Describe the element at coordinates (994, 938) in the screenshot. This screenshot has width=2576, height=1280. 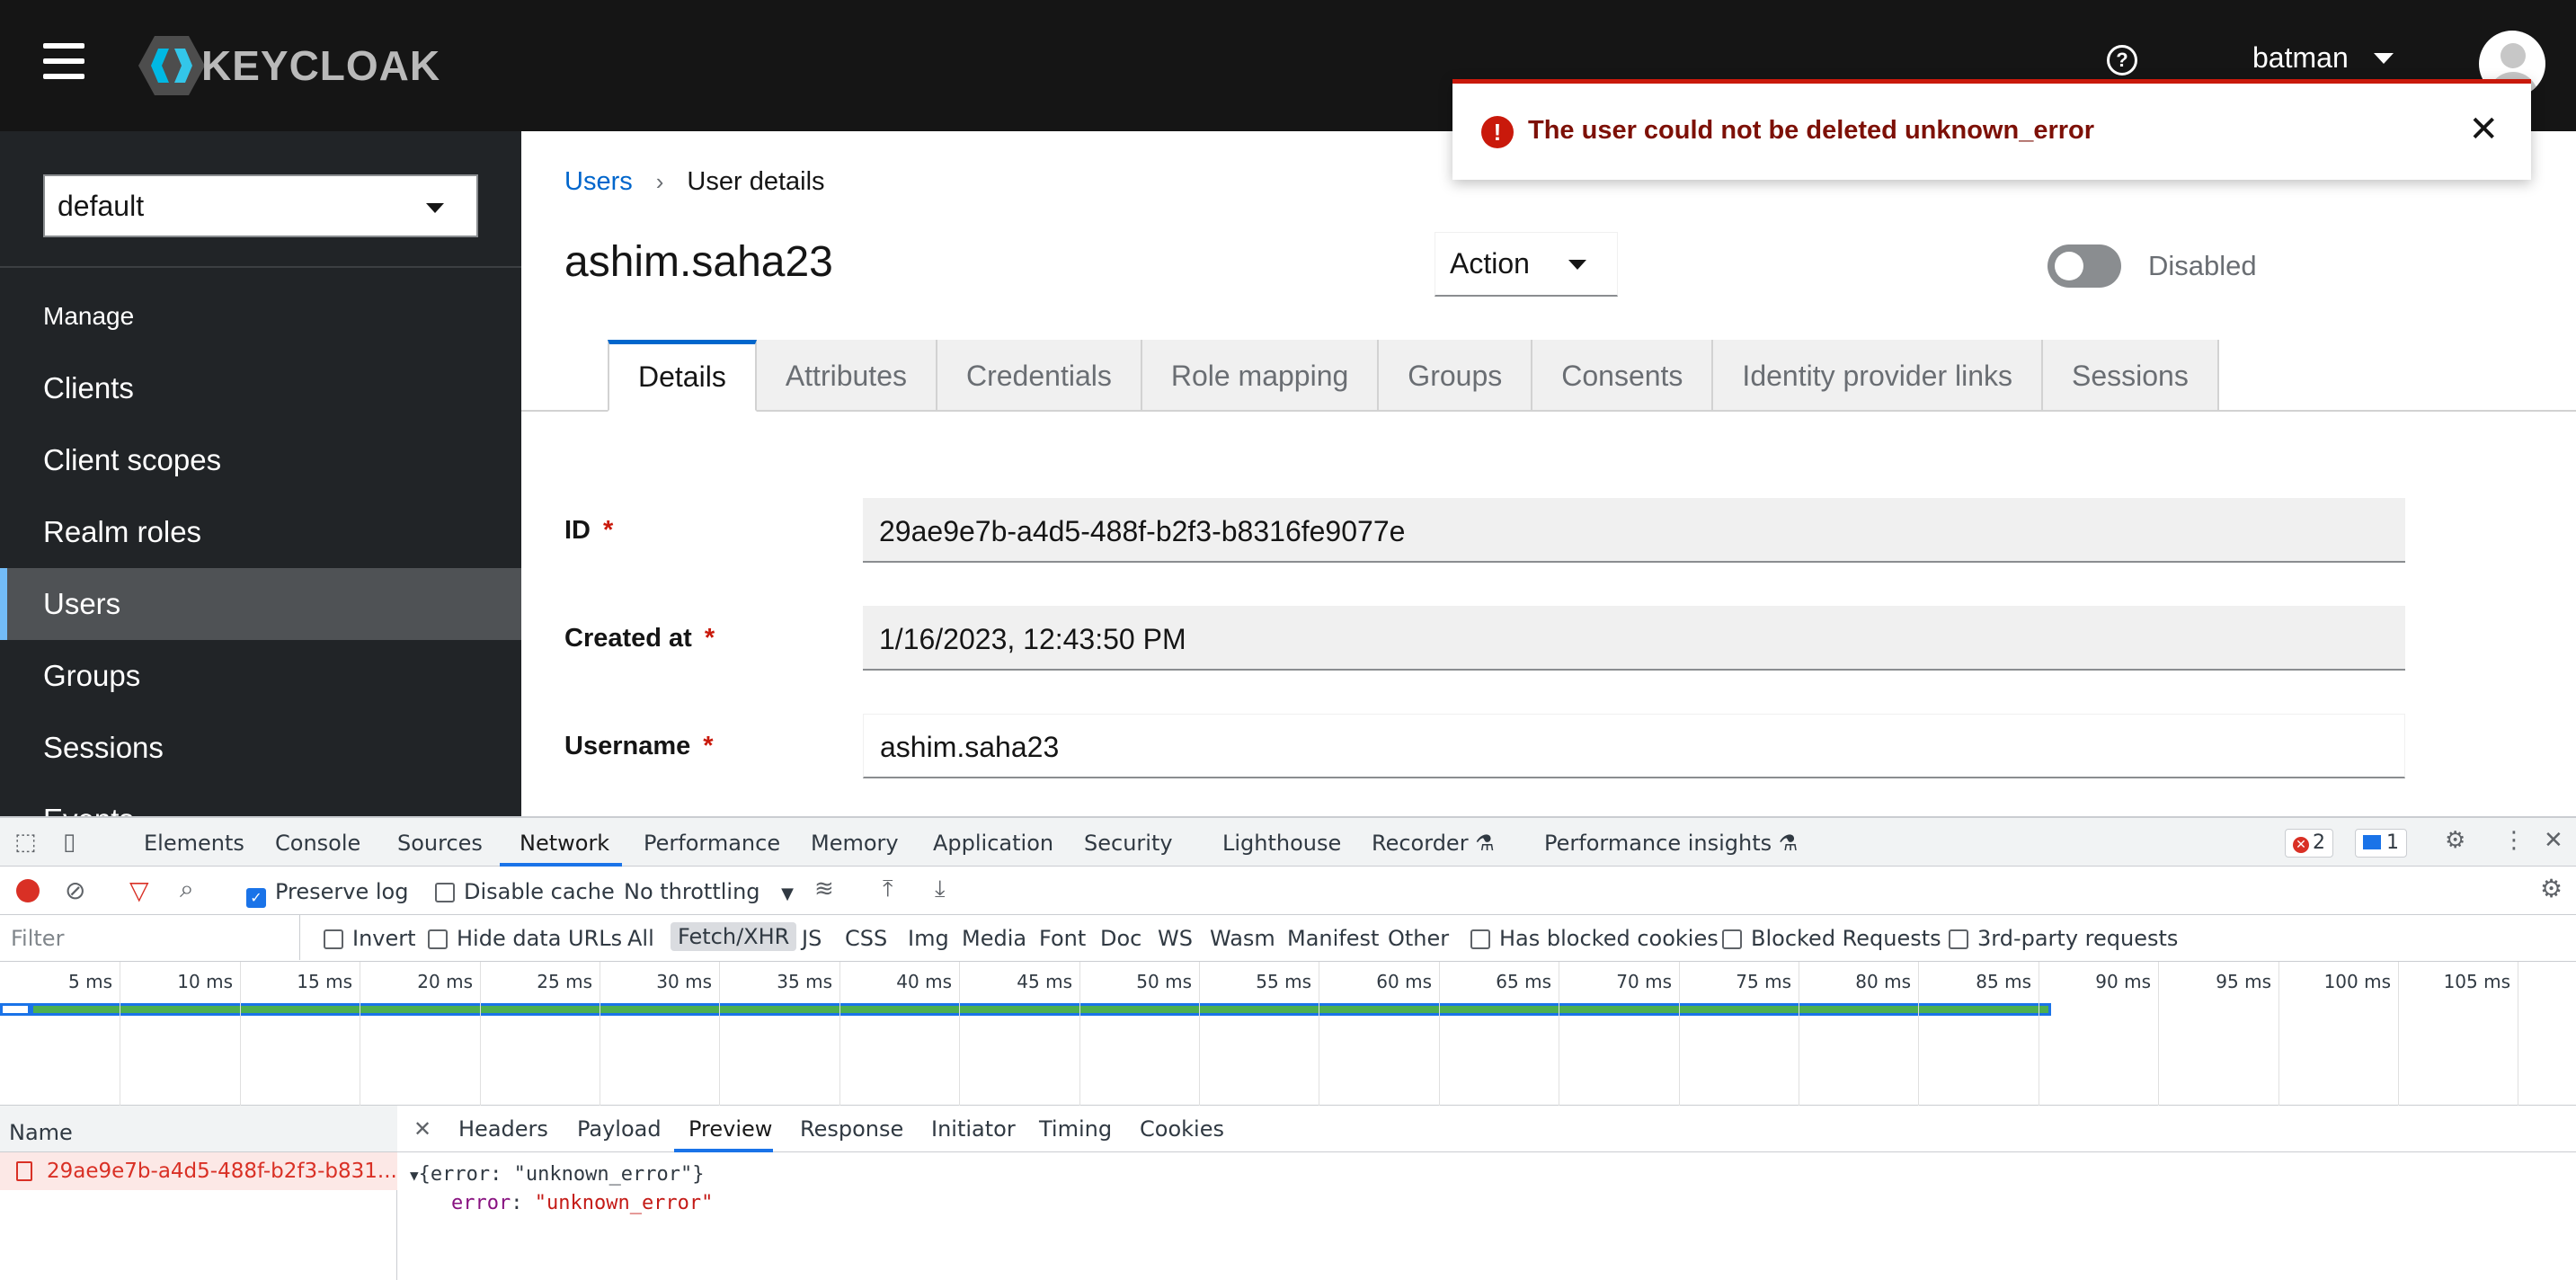
I see `type-filter-media: Media` at that location.